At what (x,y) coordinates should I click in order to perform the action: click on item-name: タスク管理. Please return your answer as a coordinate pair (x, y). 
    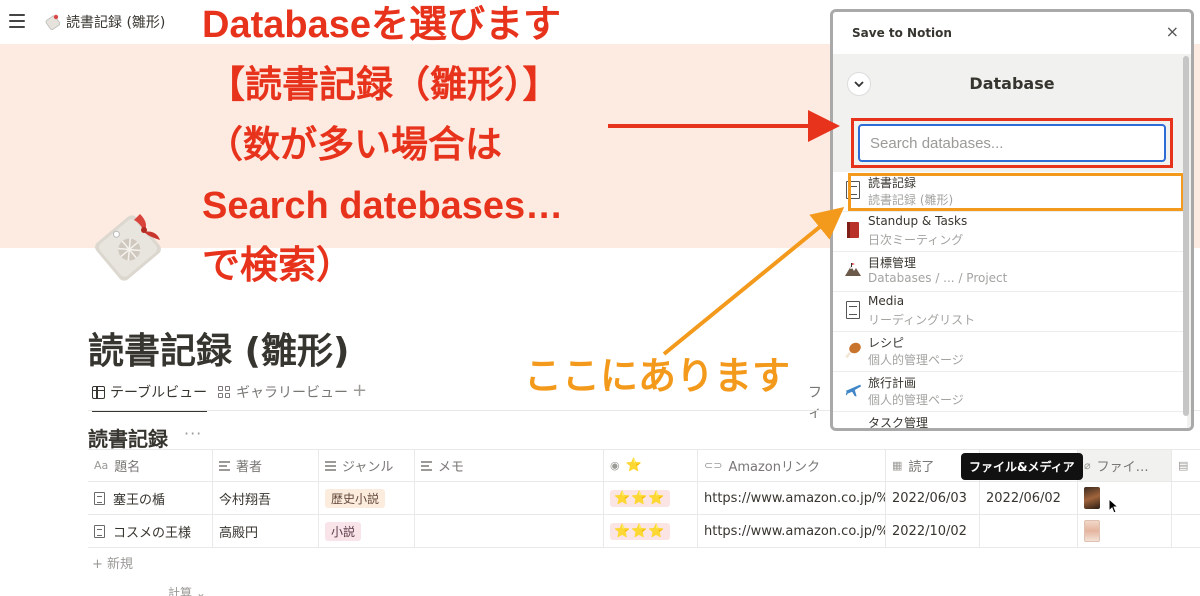
    Looking at the image, I should click on (898, 423).